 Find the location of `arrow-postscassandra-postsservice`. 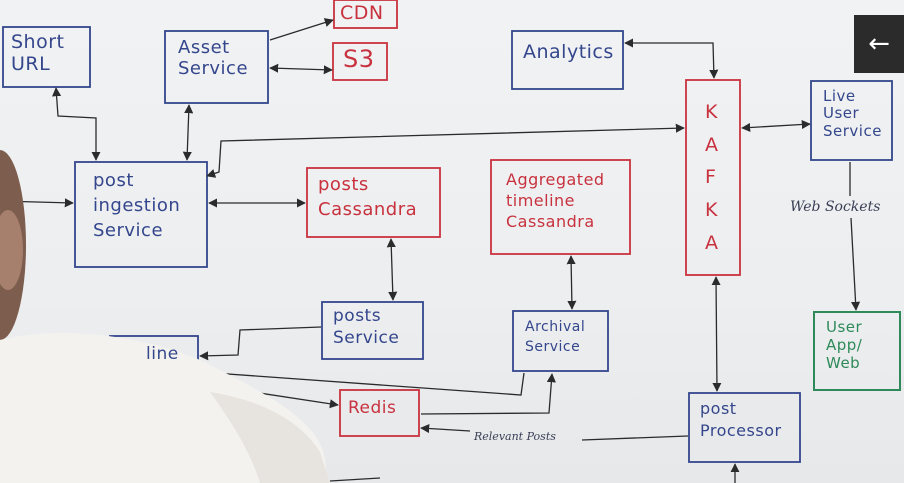

arrow-postscassandra-postsservice is located at coordinates (392, 269).